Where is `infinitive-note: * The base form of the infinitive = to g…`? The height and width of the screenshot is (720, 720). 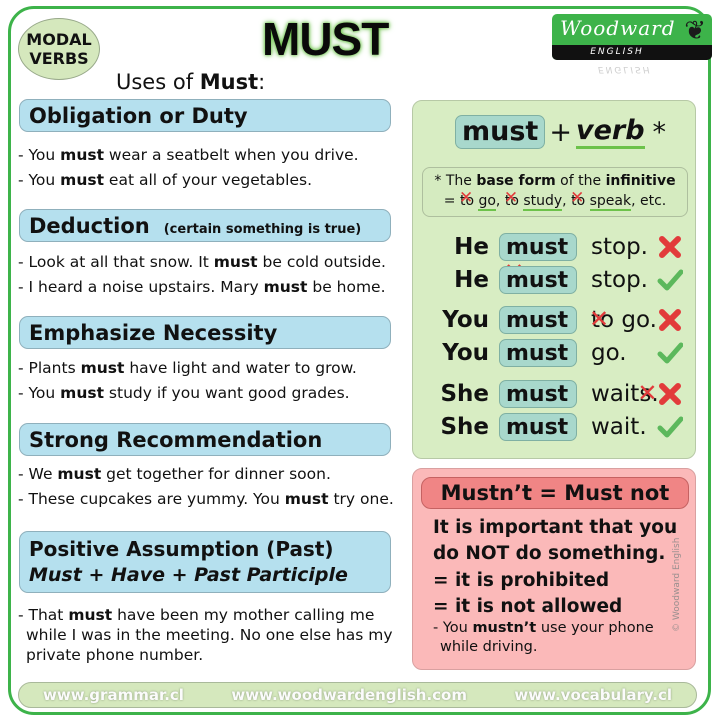
infinitive-note: * The base form of the infinitive = to g… is located at coordinates (555, 192).